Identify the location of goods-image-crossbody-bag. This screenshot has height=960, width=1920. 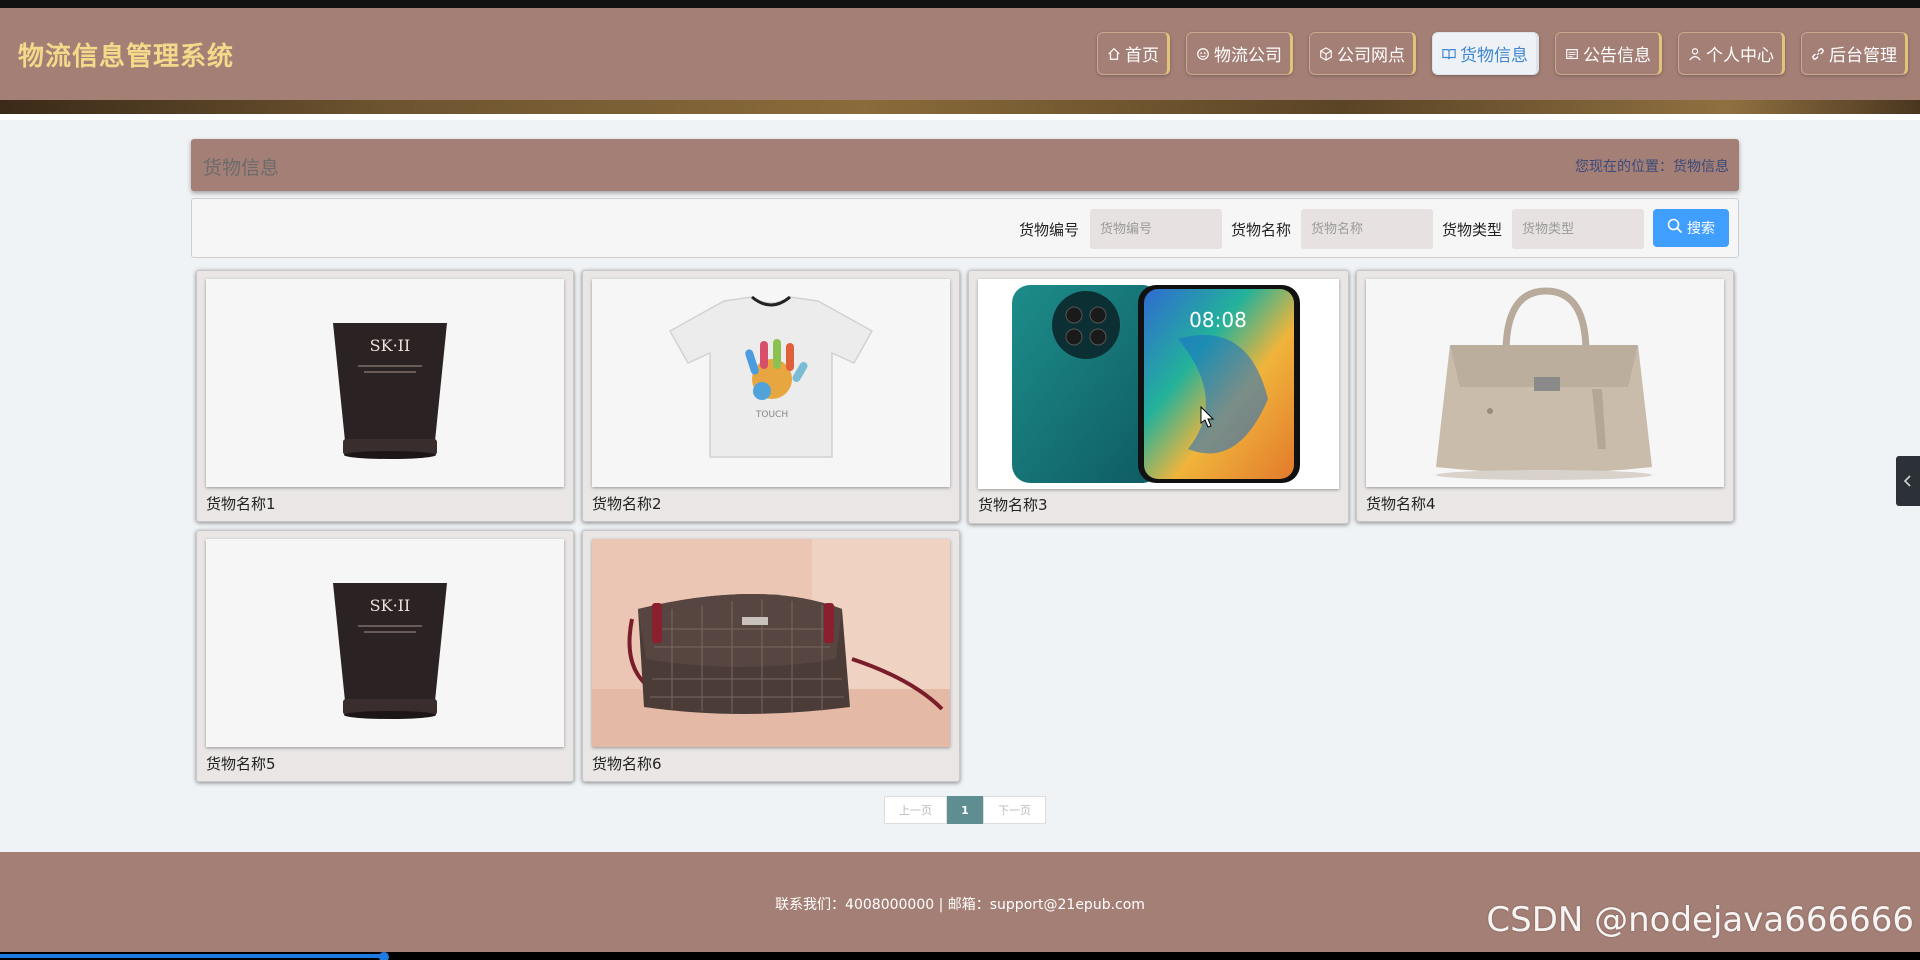
(771, 643).